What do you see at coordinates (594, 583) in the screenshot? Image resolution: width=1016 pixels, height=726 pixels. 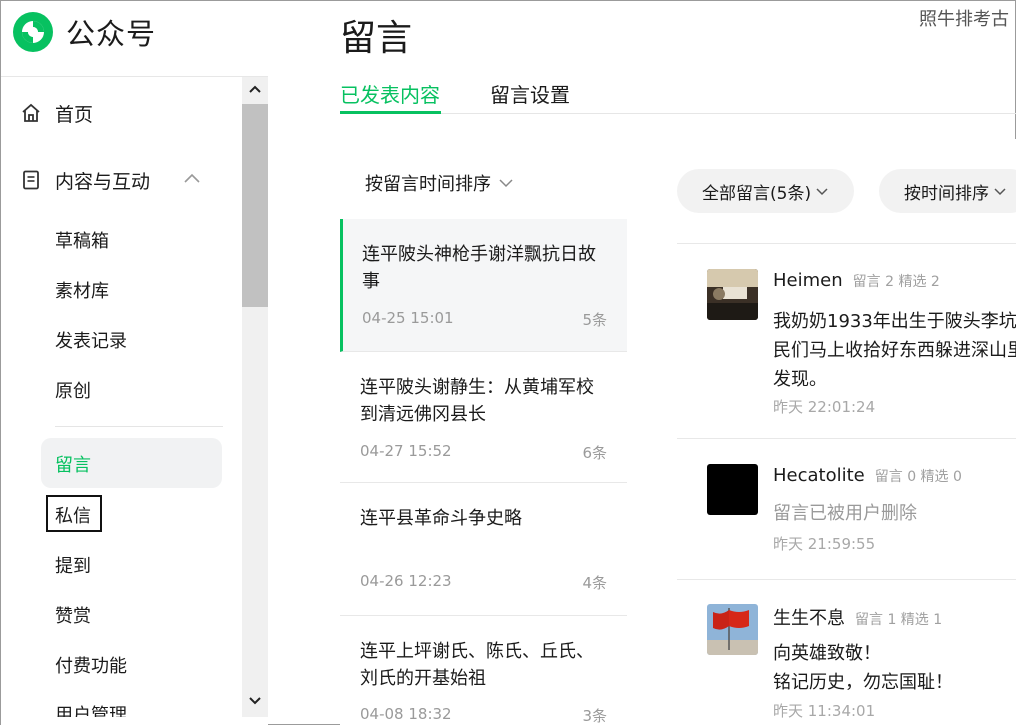 I see `article-comment-count: 4条` at bounding box center [594, 583].